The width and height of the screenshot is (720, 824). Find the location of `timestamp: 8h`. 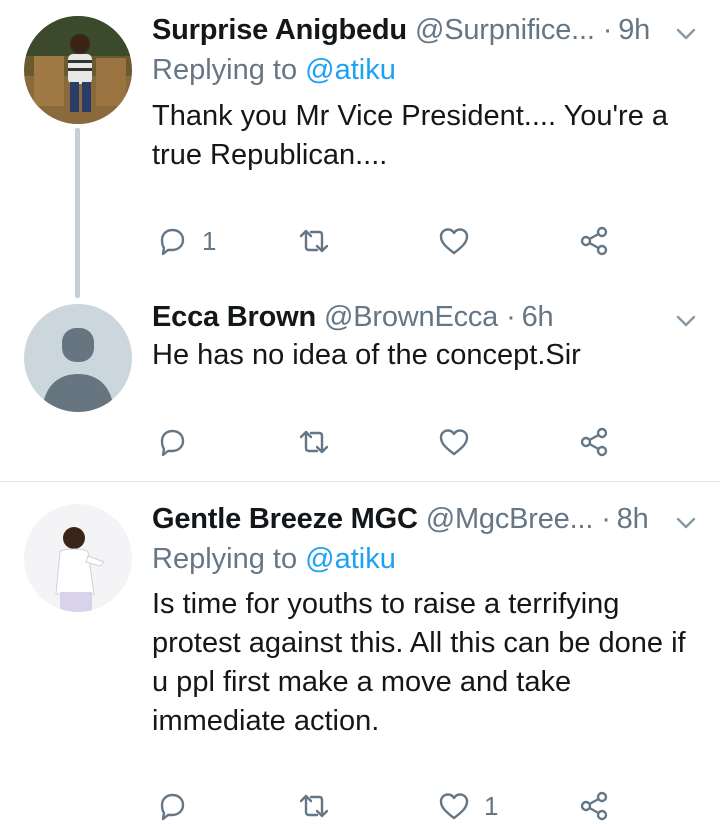

timestamp: 8h is located at coordinates (633, 519).